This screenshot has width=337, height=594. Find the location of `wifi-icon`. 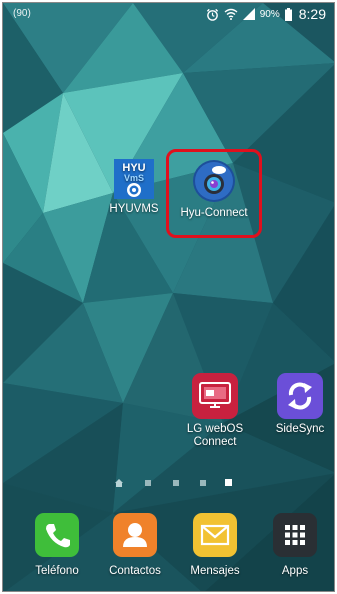

wifi-icon is located at coordinates (231, 14).